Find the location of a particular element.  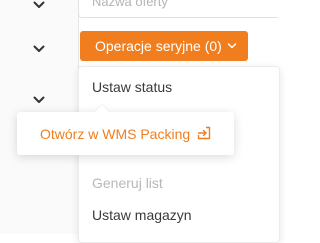

serial-operations-button: Operacje seryjne (0) is located at coordinates (164, 46).